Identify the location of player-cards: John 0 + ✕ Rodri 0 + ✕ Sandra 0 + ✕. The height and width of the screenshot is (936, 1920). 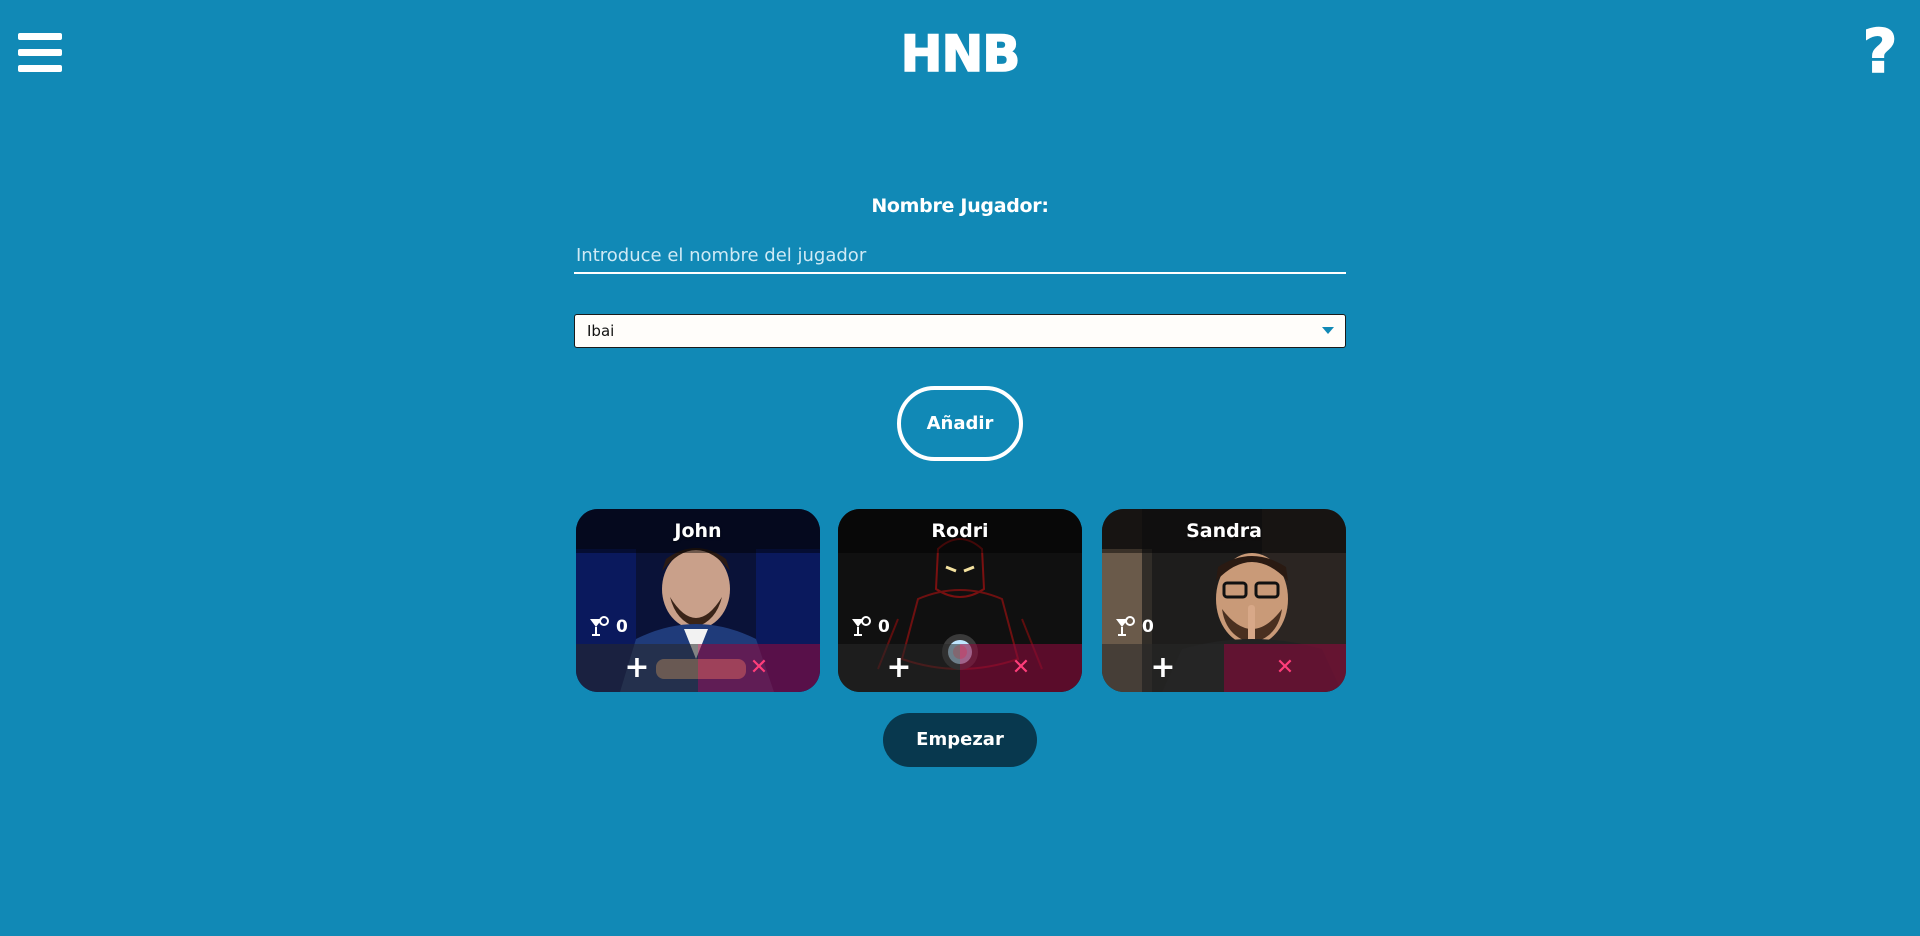
(961, 600).